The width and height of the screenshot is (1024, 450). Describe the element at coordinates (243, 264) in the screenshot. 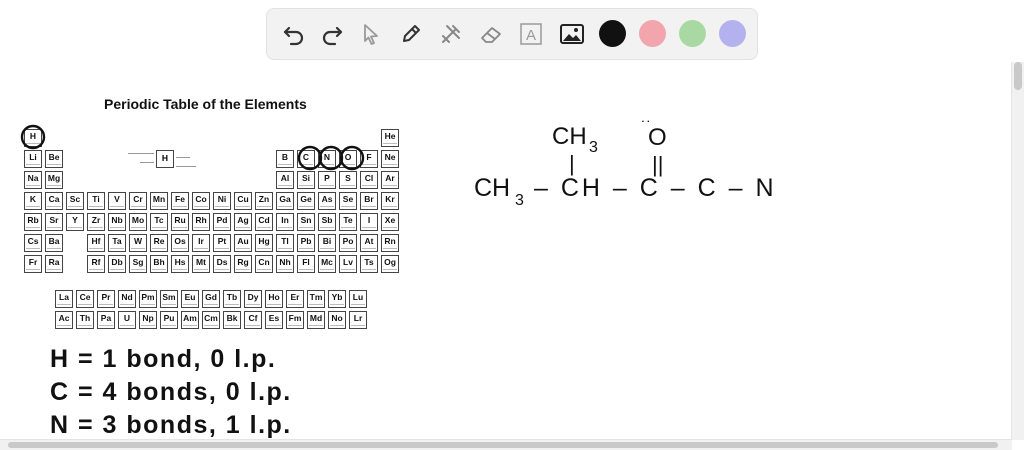

I see `element-cell: Rg` at that location.